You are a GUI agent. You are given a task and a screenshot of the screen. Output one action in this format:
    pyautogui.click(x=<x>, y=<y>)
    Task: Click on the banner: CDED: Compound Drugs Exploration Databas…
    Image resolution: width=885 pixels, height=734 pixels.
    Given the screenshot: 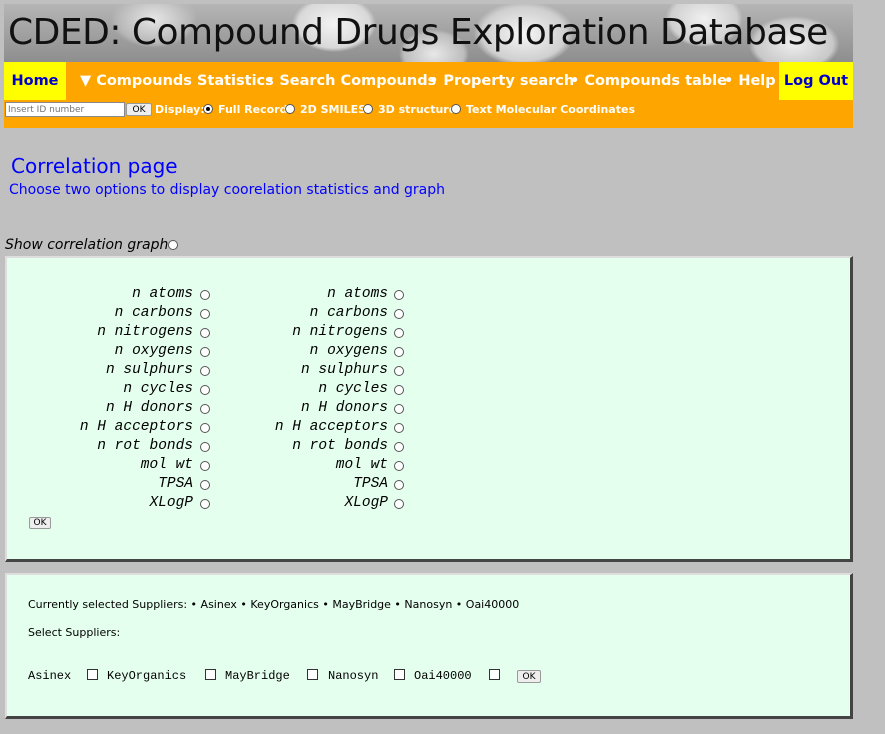 What is the action you would take?
    pyautogui.click(x=428, y=33)
    